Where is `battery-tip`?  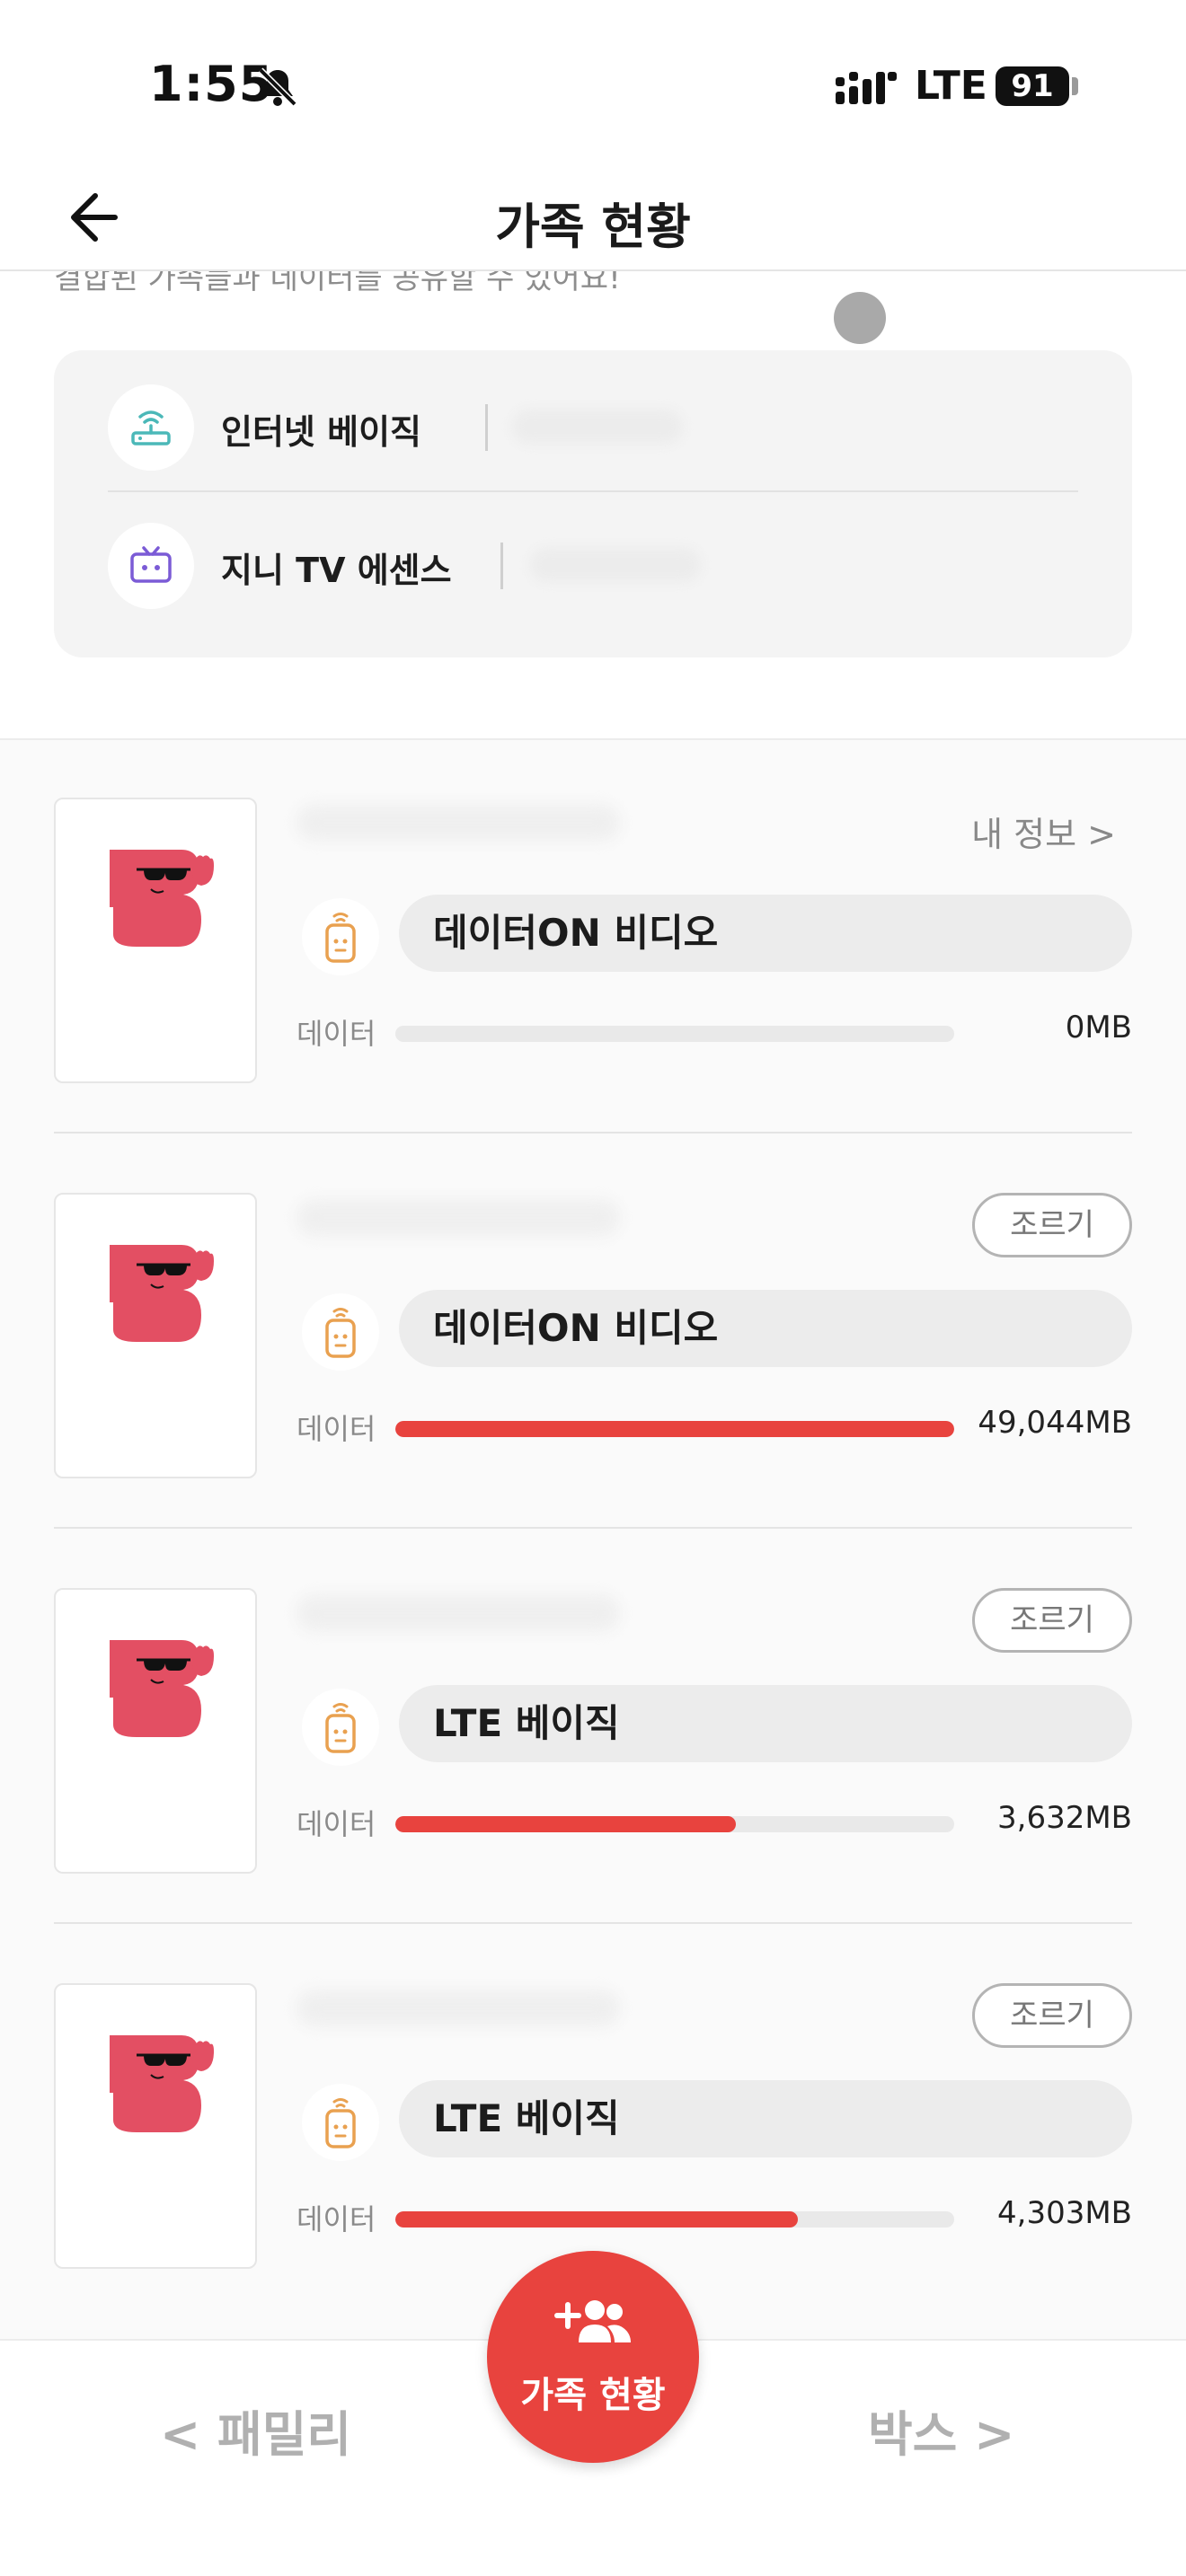 battery-tip is located at coordinates (1075, 86).